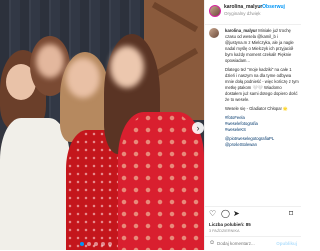 The image size is (320, 251). I want to click on hashtag-list: #fotoFeela #weselefotografia #weseleKS, so click(262, 124).